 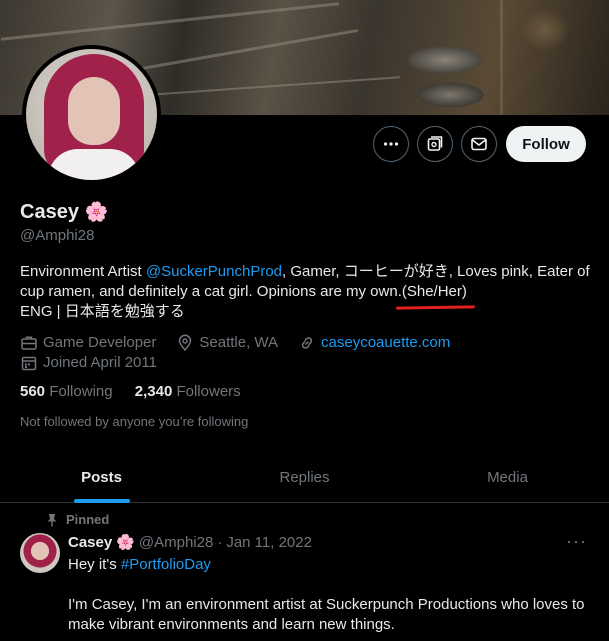 I want to click on tweet-avatar, so click(x=40, y=553).